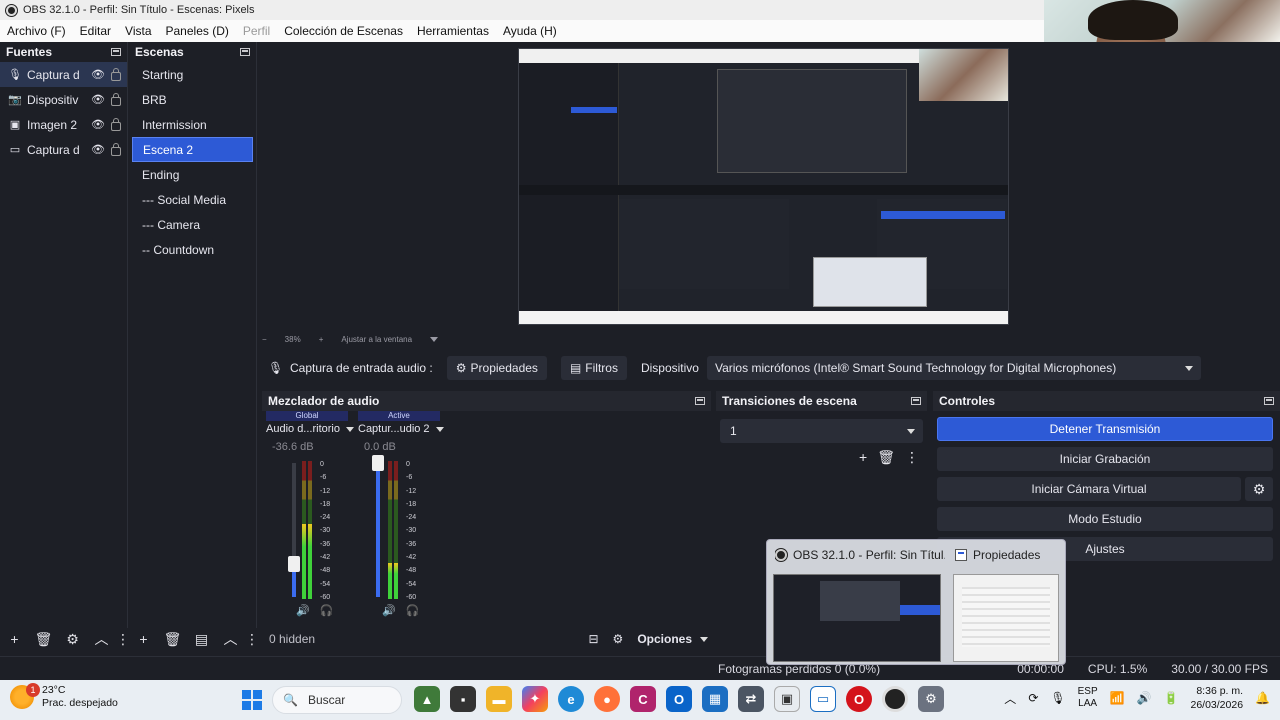 The image size is (1280, 720). Describe the element at coordinates (1057, 698) in the screenshot. I see `microphone-icon: 🎙` at that location.